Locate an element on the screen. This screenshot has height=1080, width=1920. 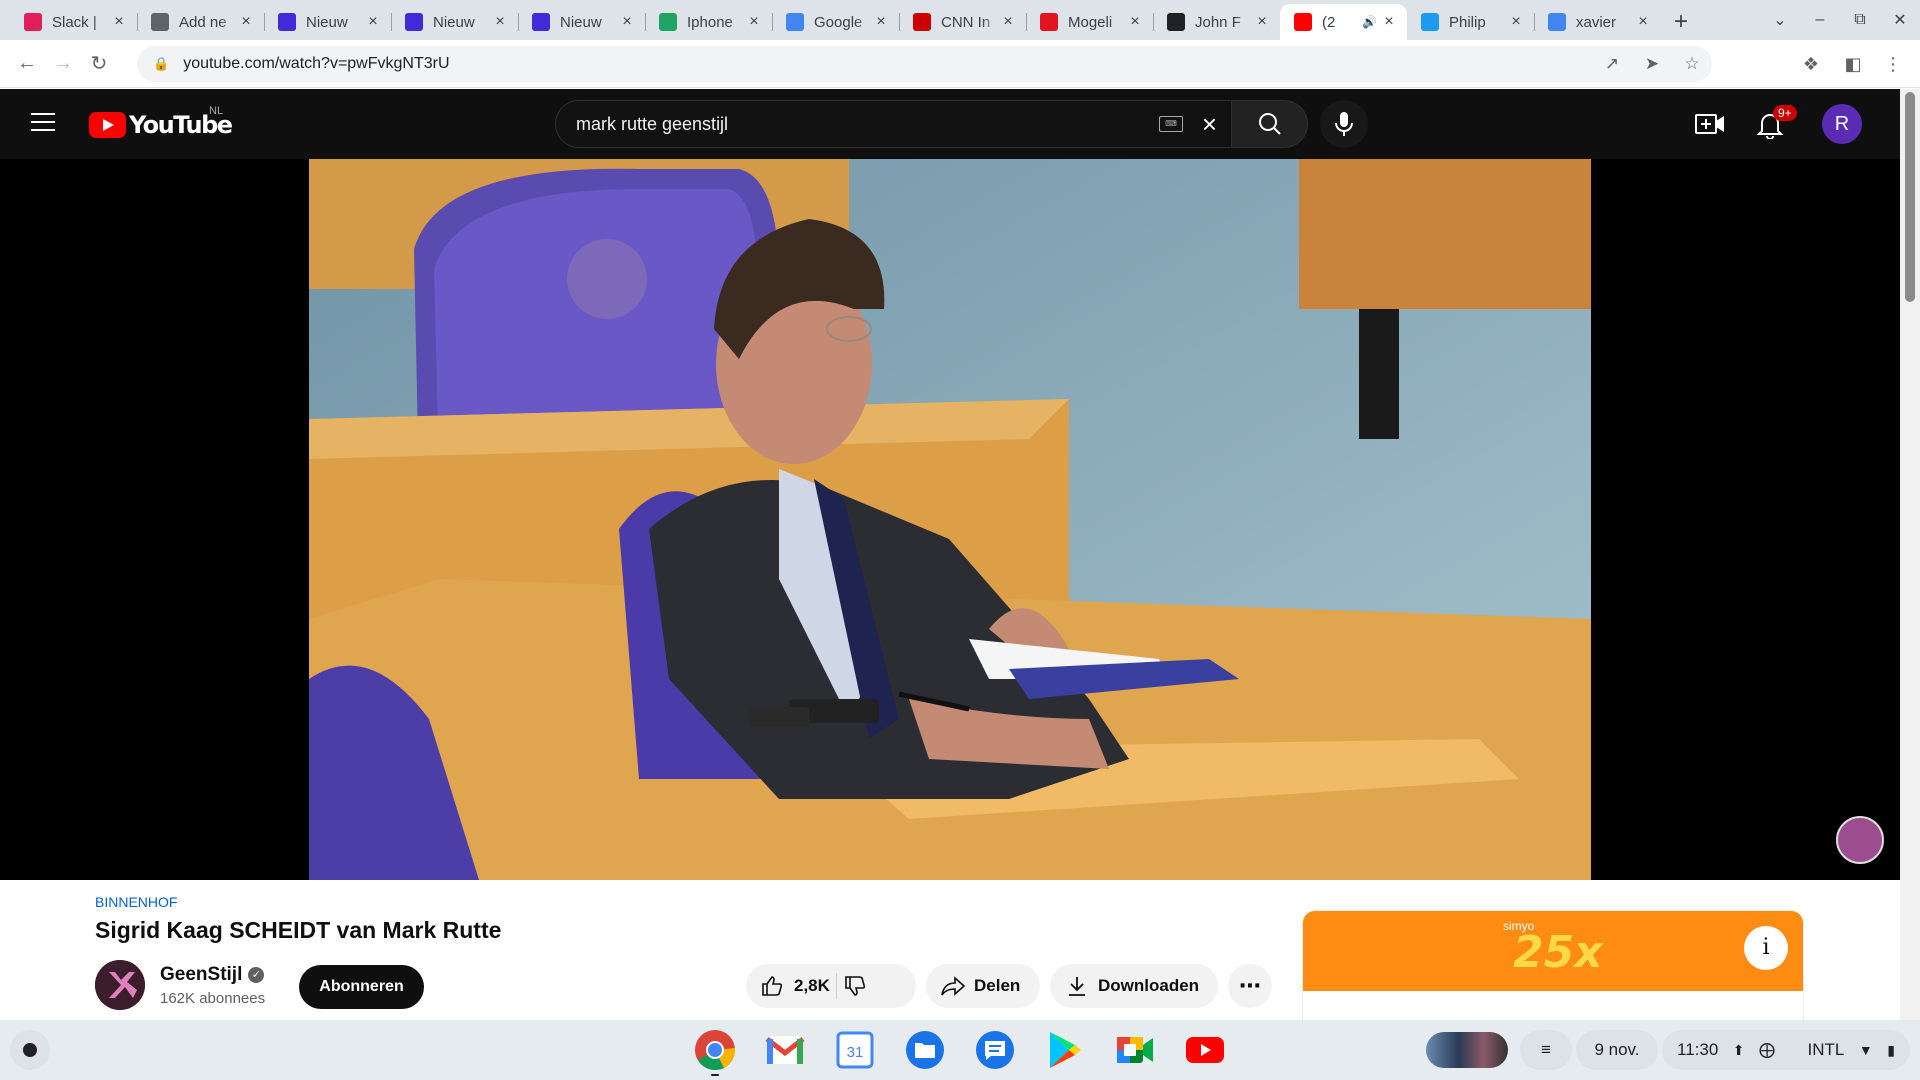
hashtag-link: BINNENHOF is located at coordinates (136, 902).